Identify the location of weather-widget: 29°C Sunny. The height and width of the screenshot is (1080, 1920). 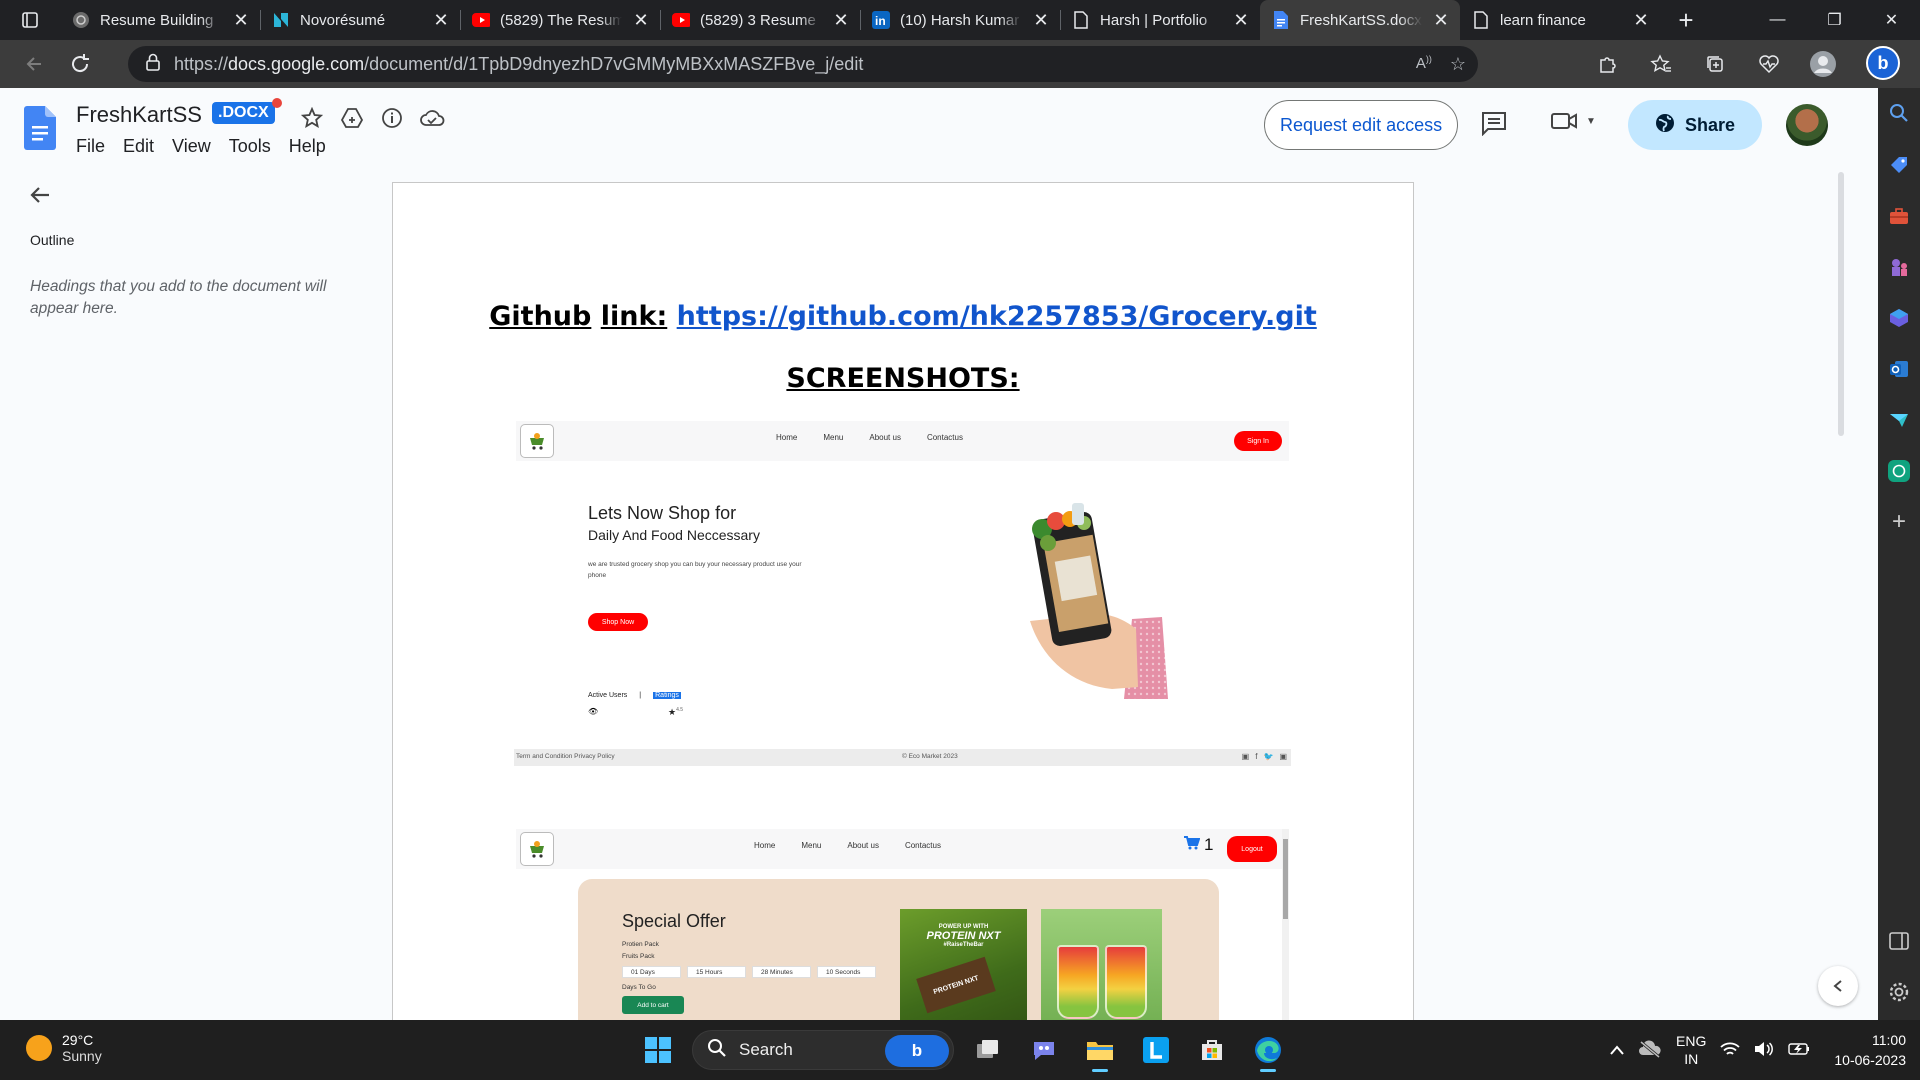
(64, 1048).